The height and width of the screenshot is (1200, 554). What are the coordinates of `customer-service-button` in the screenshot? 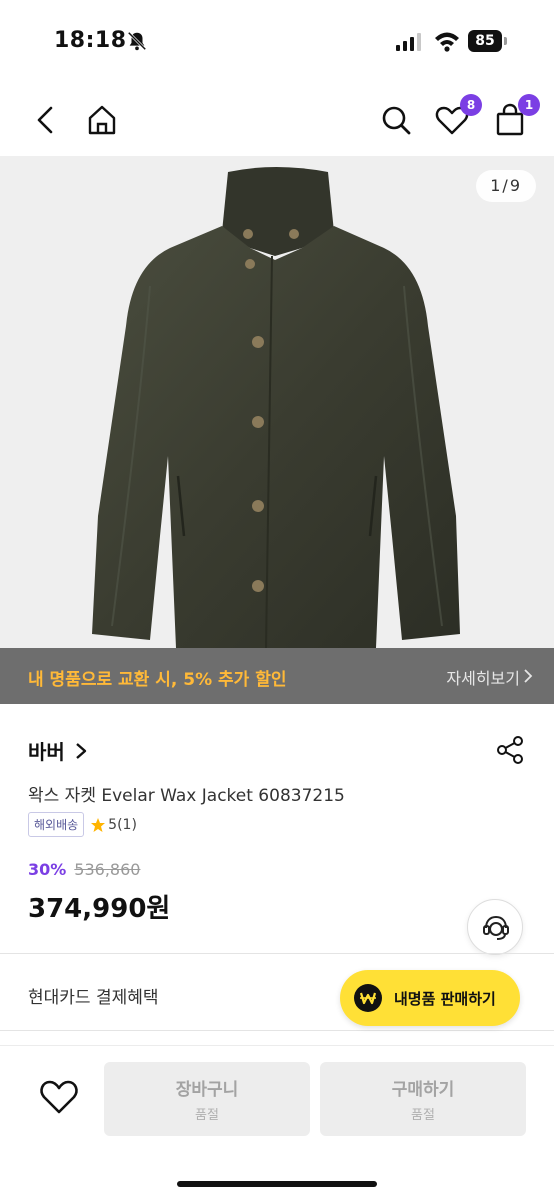 It's located at (495, 927).